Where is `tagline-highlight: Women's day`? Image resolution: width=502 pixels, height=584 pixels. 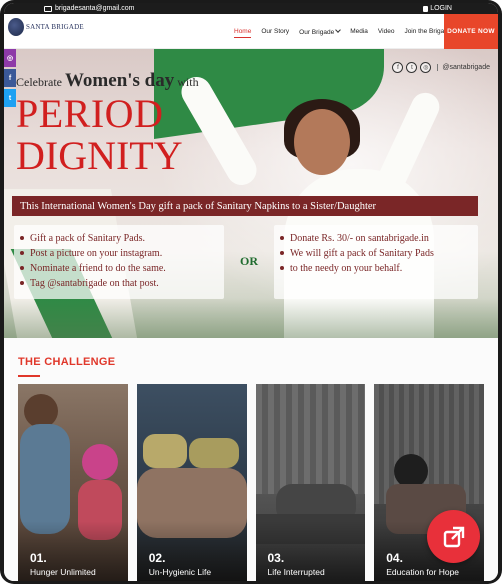
tagline-highlight: Women's day is located at coordinates (119, 80).